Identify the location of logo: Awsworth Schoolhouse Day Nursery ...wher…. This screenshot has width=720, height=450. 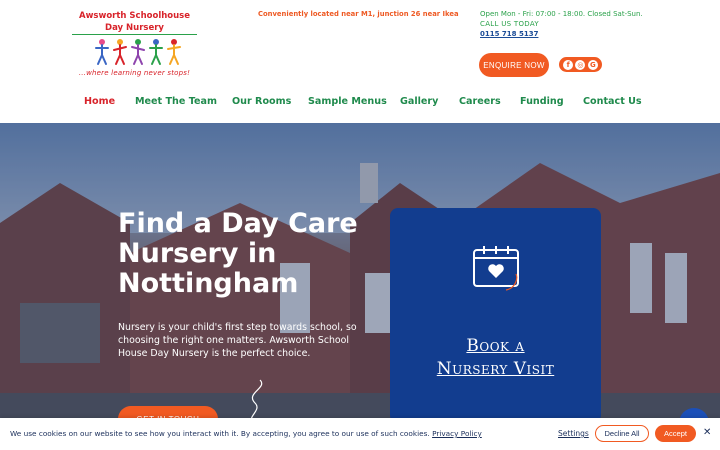
(134, 43).